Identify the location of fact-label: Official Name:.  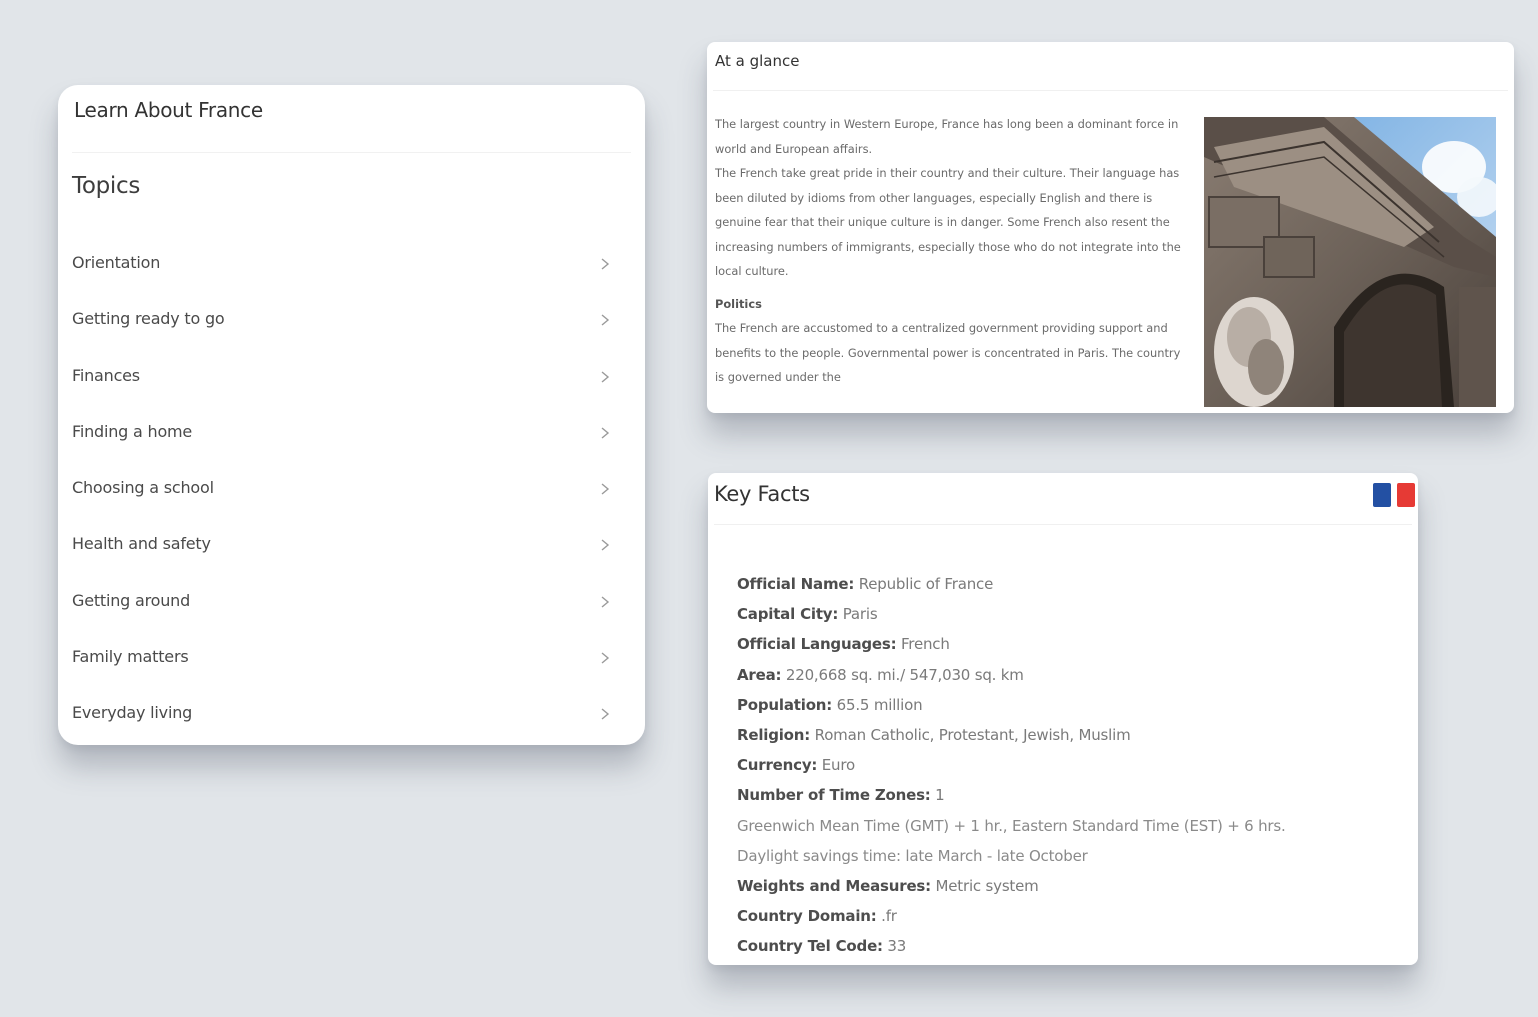
(796, 584).